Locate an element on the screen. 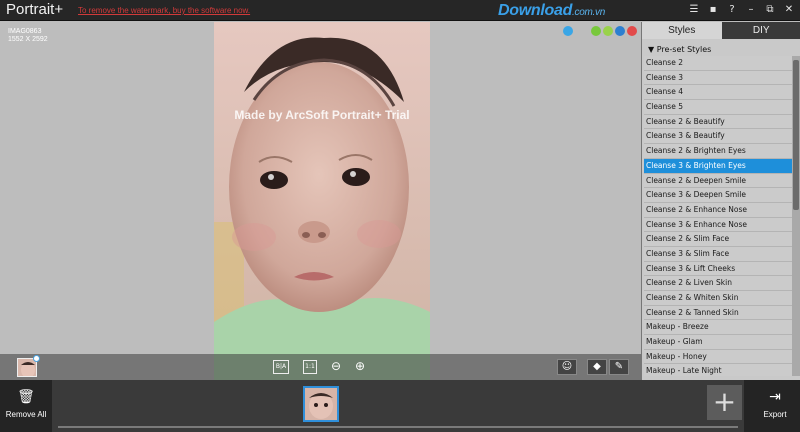  brand-name: Download is located at coordinates (535, 10).